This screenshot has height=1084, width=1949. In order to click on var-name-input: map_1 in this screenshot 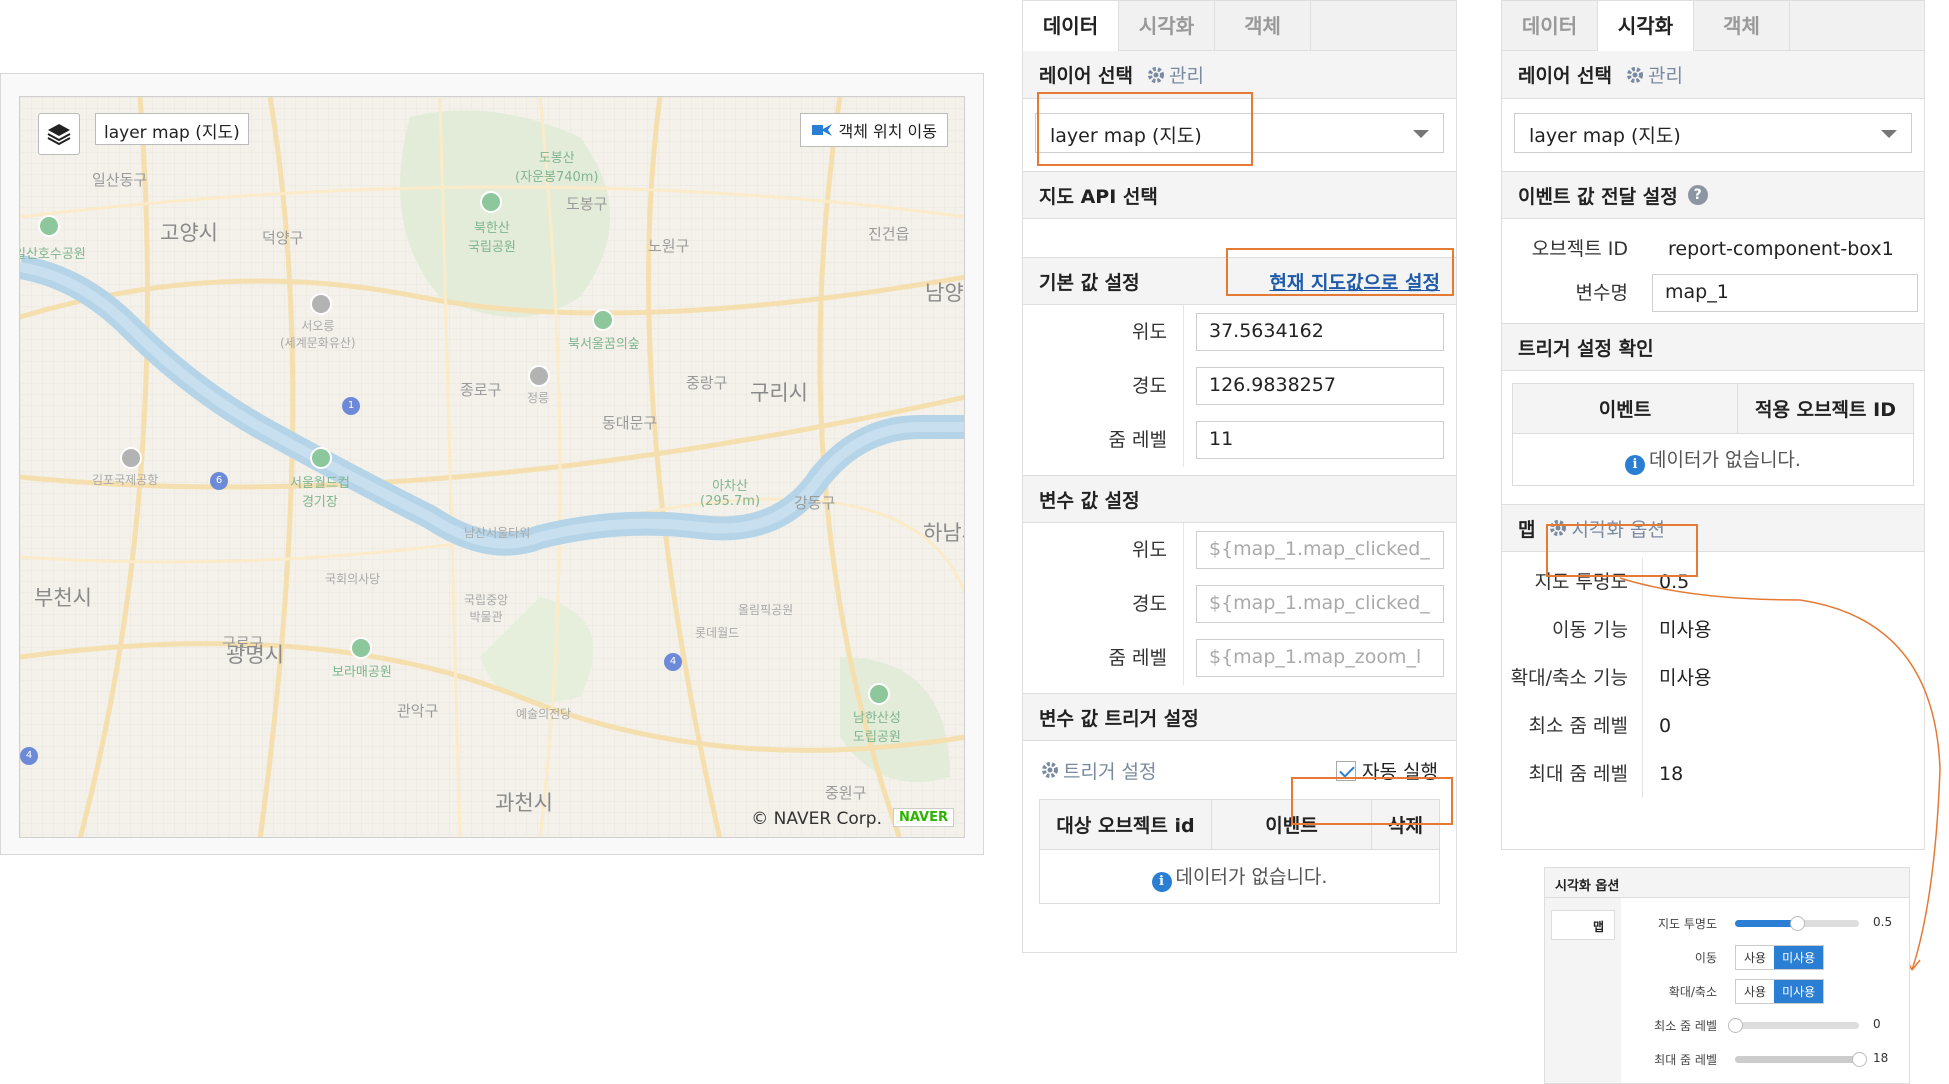, I will do `click(1785, 293)`.